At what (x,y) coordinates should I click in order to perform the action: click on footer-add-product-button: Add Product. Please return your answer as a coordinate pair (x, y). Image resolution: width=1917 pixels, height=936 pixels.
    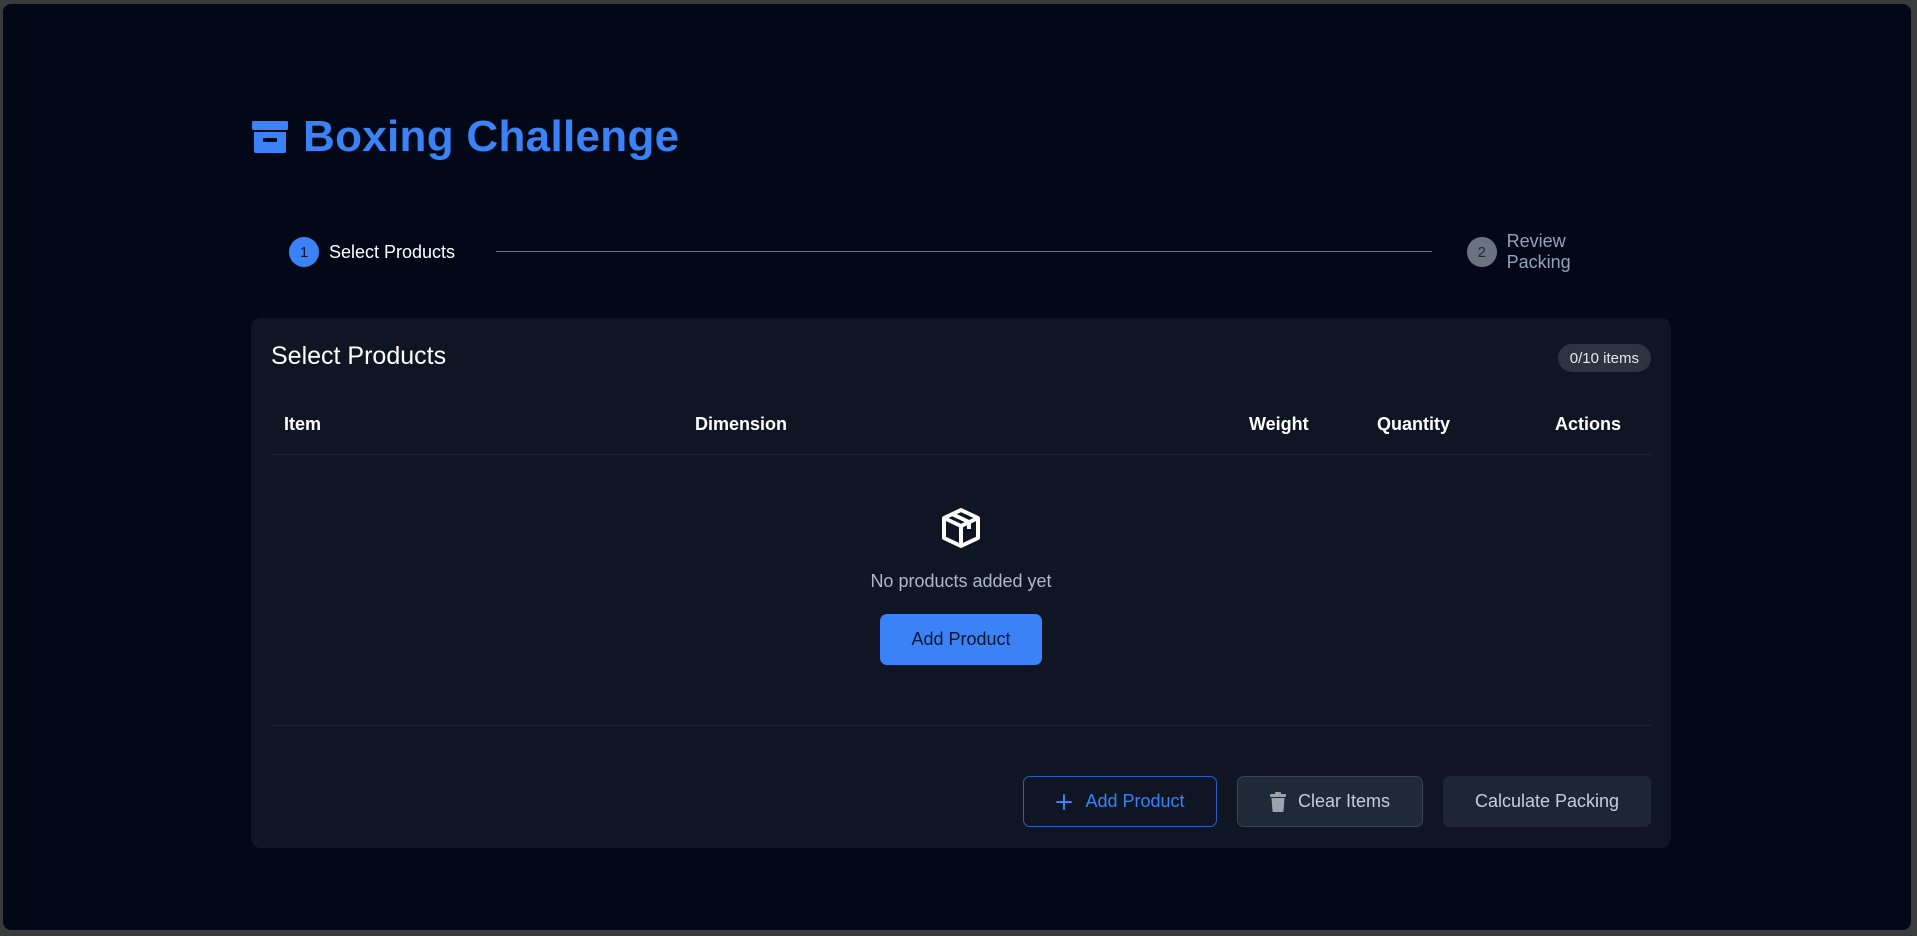
    Looking at the image, I should click on (1120, 801).